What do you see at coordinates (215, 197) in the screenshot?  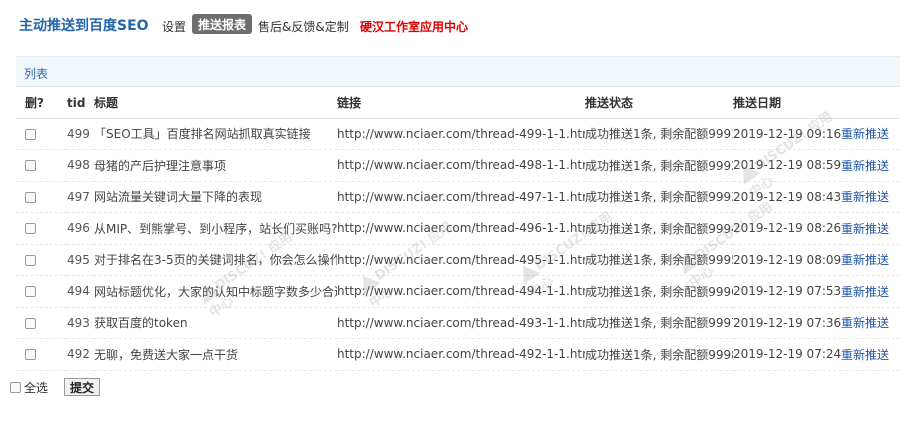 I see `row-title: 网站流量关键词大量下降的表现` at bounding box center [215, 197].